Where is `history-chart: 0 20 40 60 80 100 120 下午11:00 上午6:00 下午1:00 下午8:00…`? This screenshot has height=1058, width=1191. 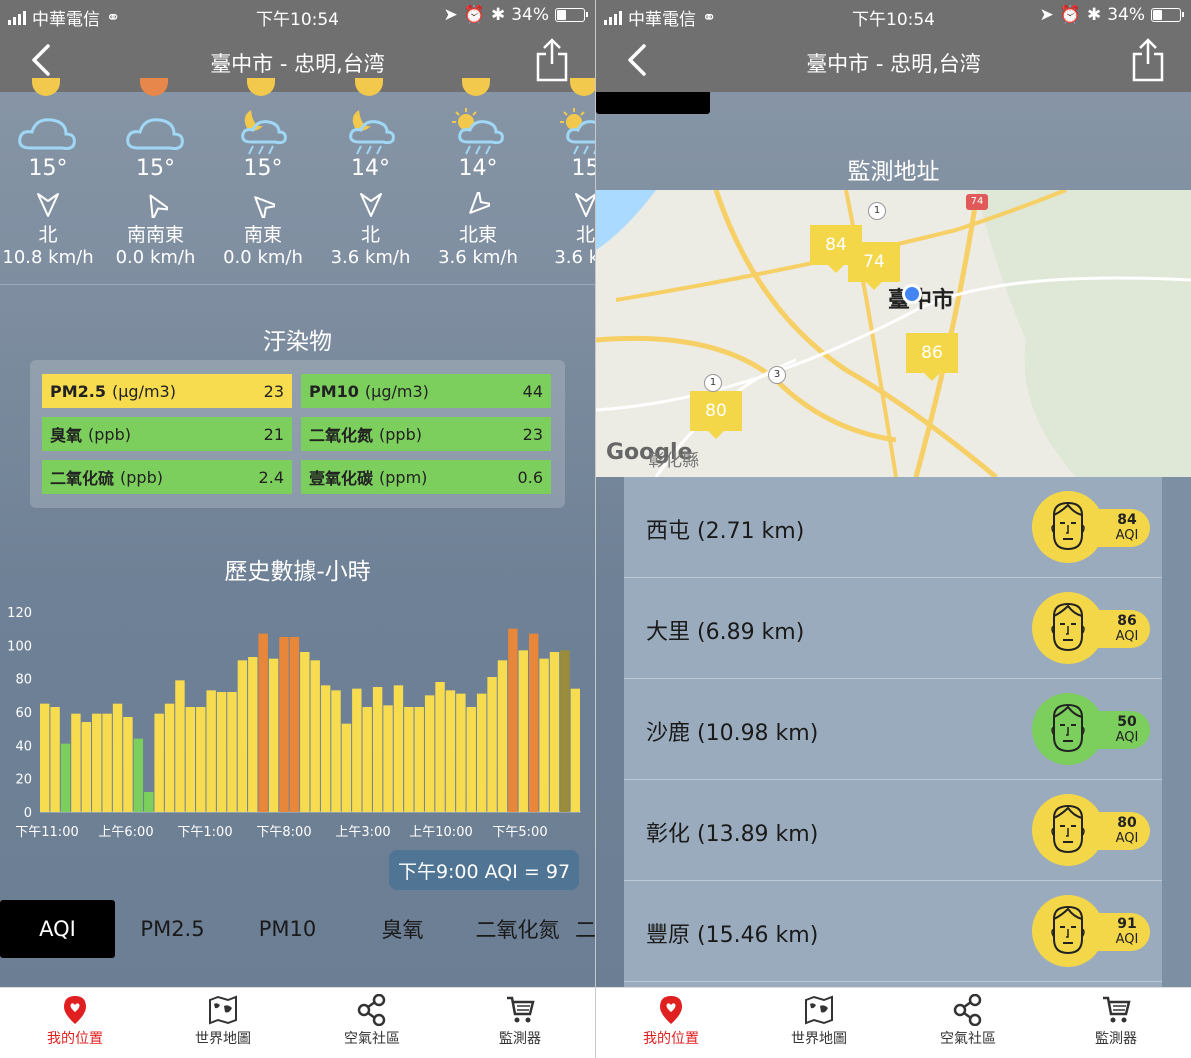 history-chart: 0 20 40 60 80 100 120 下午11:00 上午6:00 下午1:00 下午8:00… is located at coordinates (297, 721).